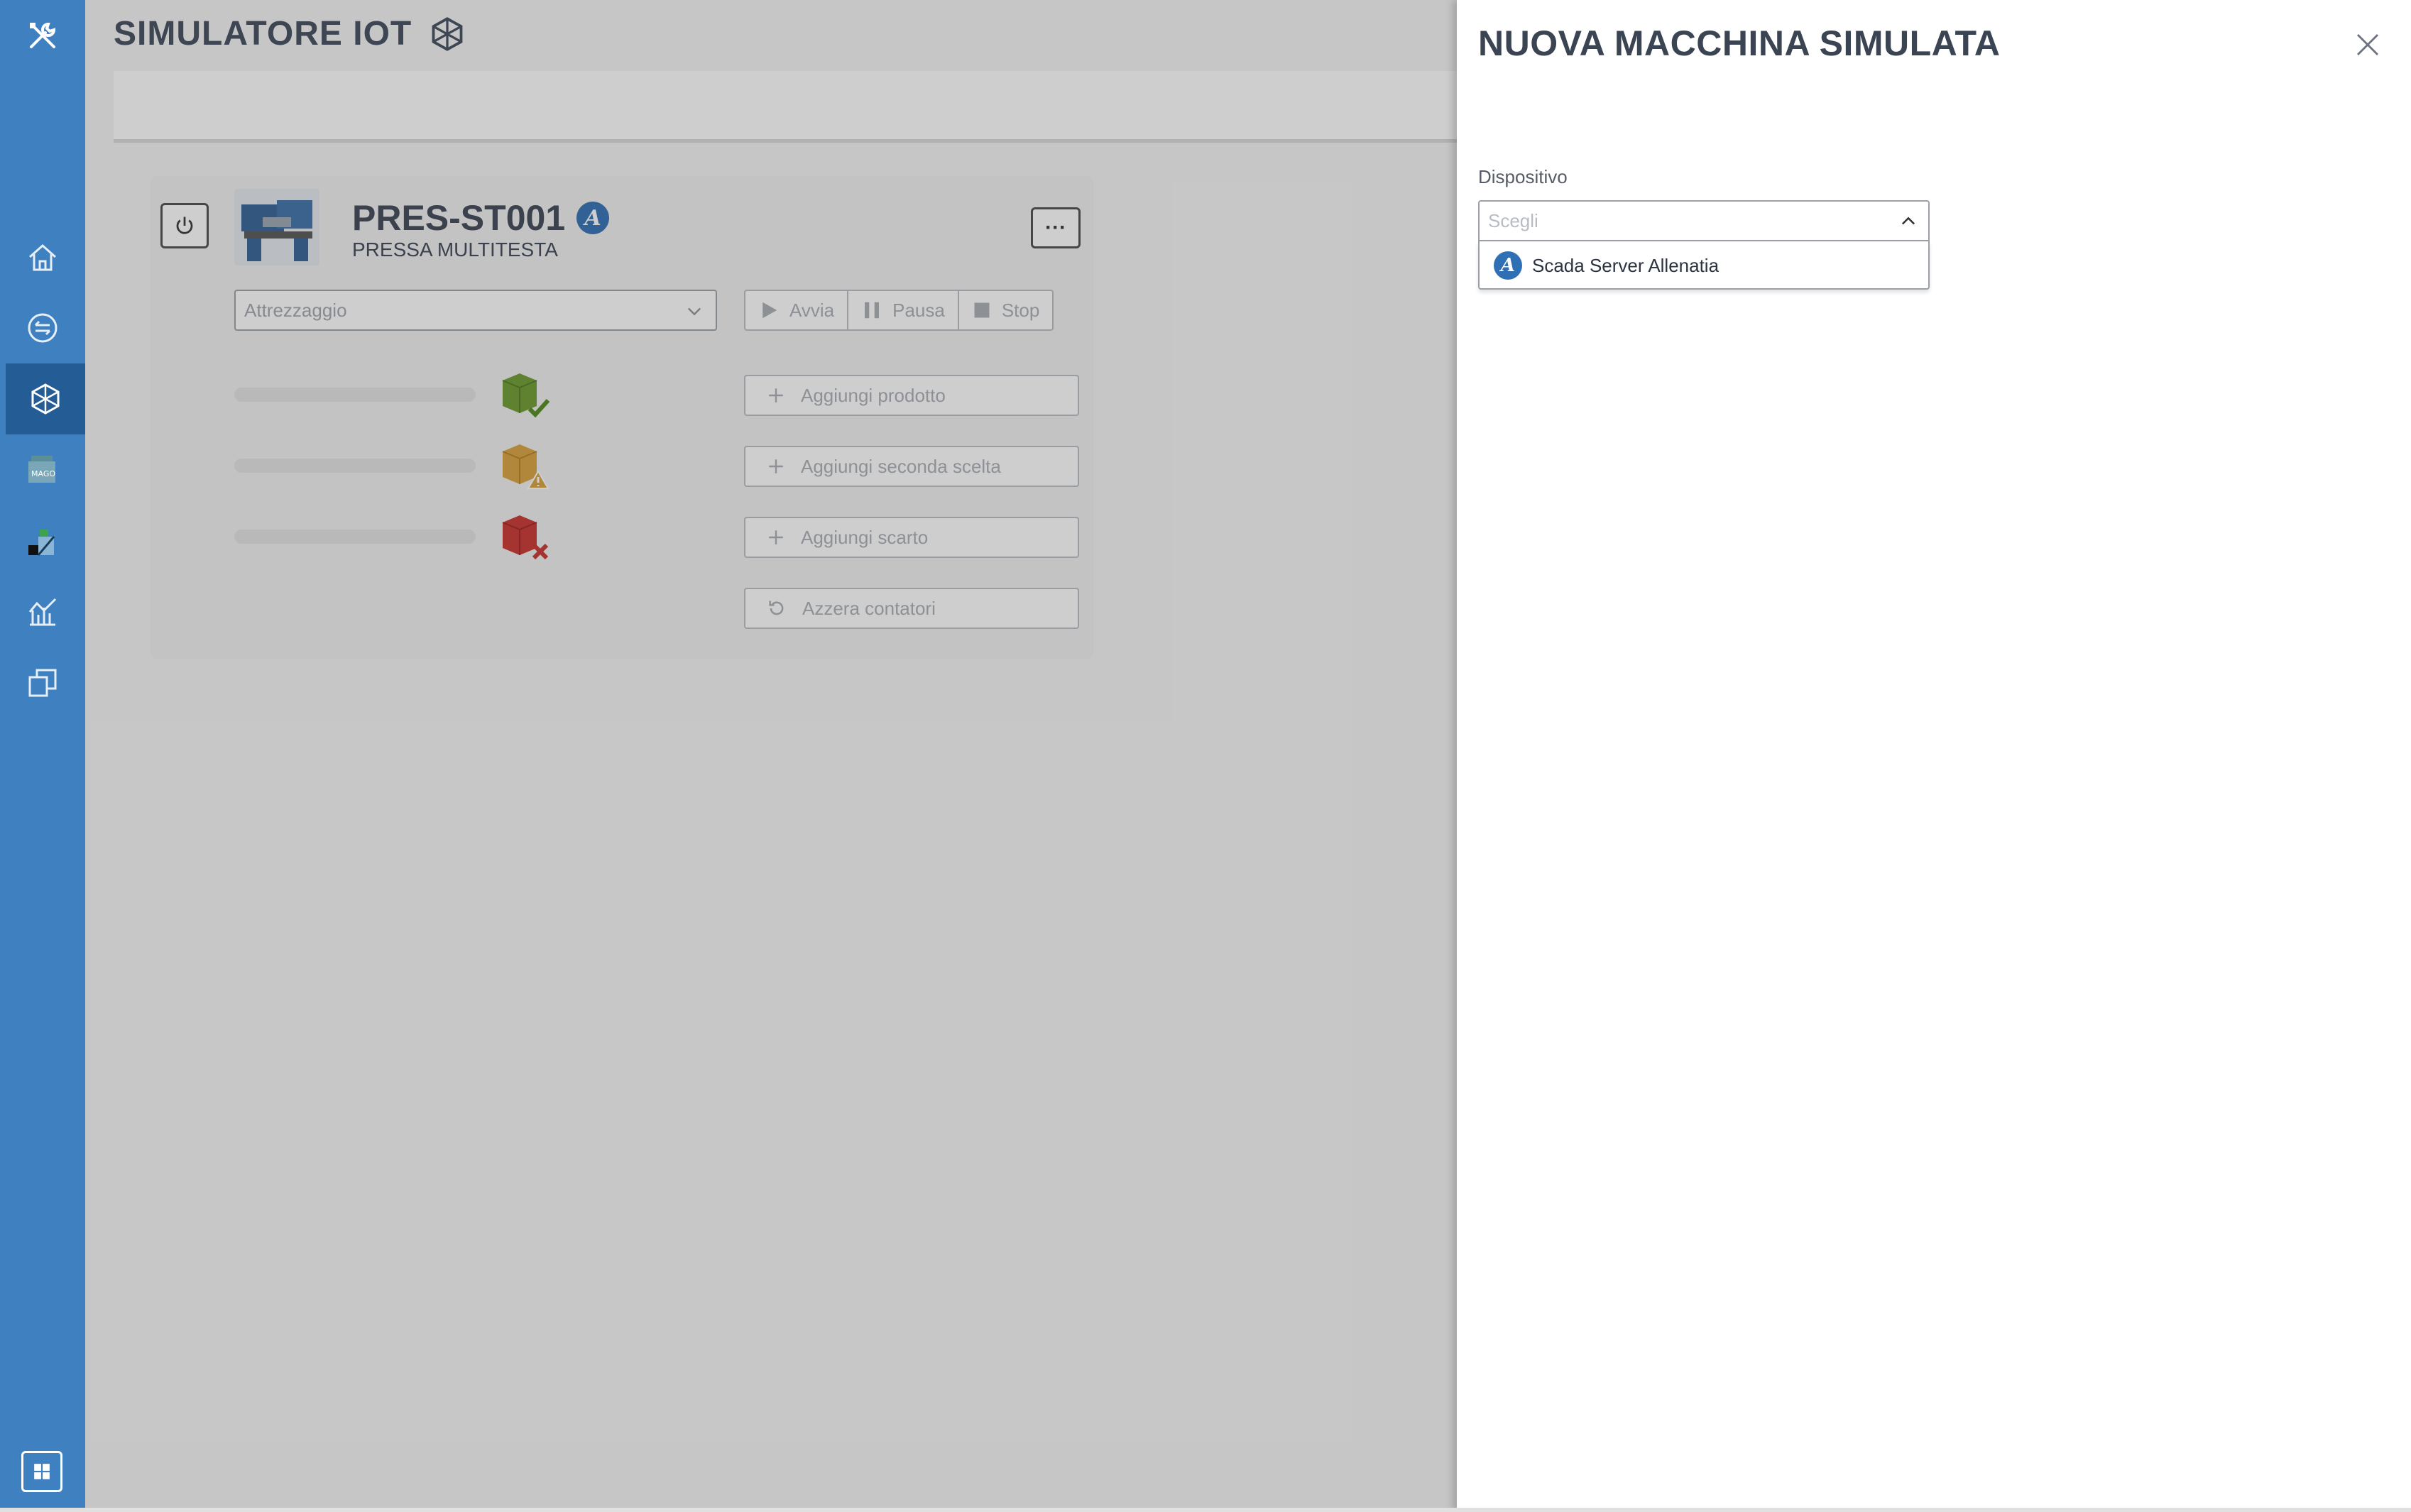 This screenshot has height=1512, width=2411. I want to click on svg-text: MAGO, so click(43, 474).